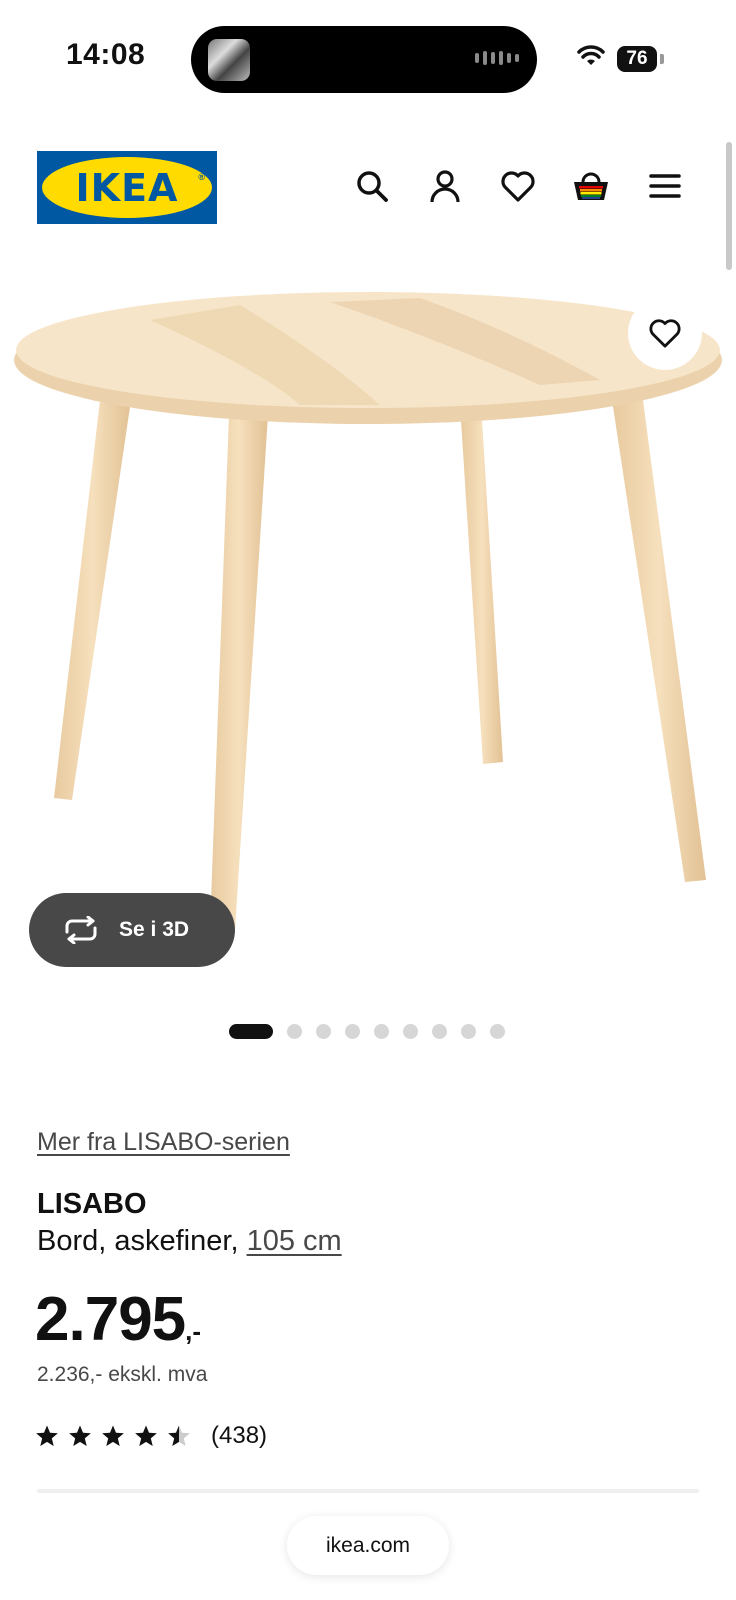 The image size is (736, 1600). I want to click on image-carousel-indicator, so click(367, 1031).